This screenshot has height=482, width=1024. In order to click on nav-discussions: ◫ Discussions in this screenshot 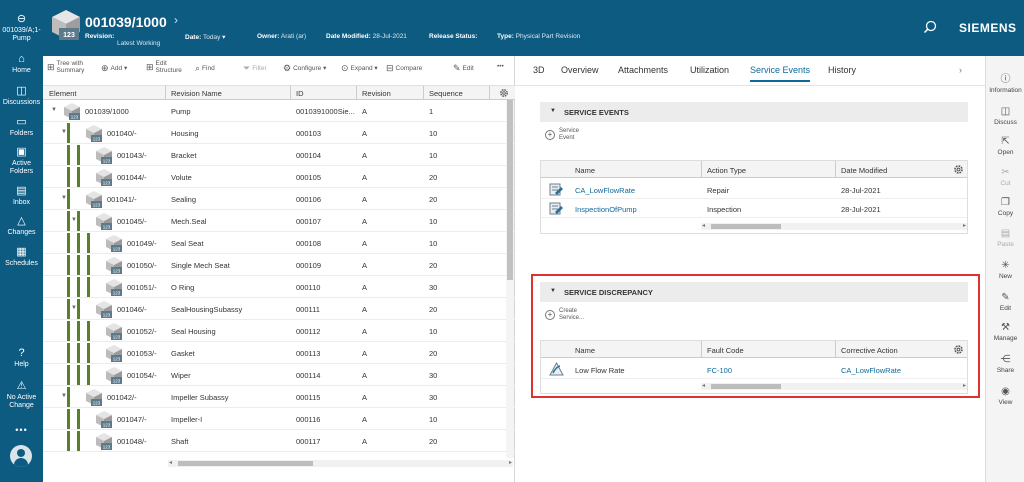, I will do `click(21, 96)`.